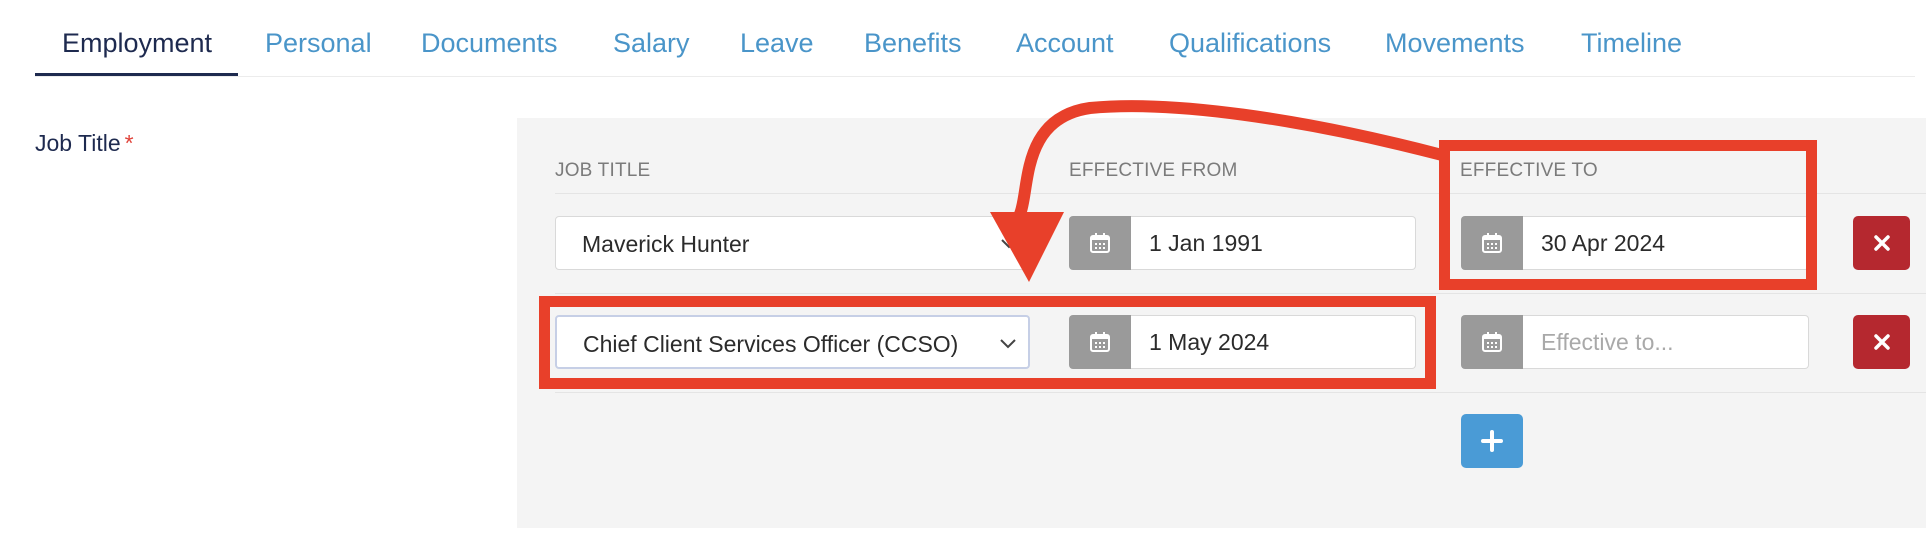 This screenshot has width=1926, height=544. I want to click on job-title-label: Job Title *, so click(84, 143).